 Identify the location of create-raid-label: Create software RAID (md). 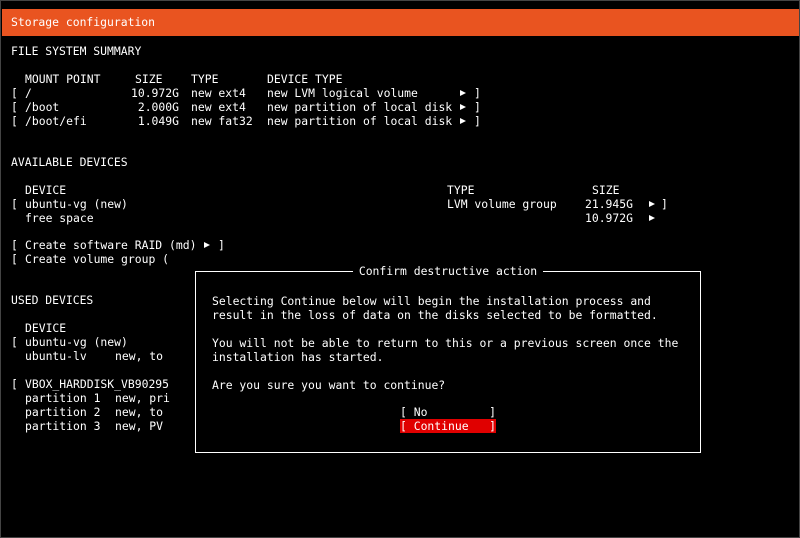
(111, 245).